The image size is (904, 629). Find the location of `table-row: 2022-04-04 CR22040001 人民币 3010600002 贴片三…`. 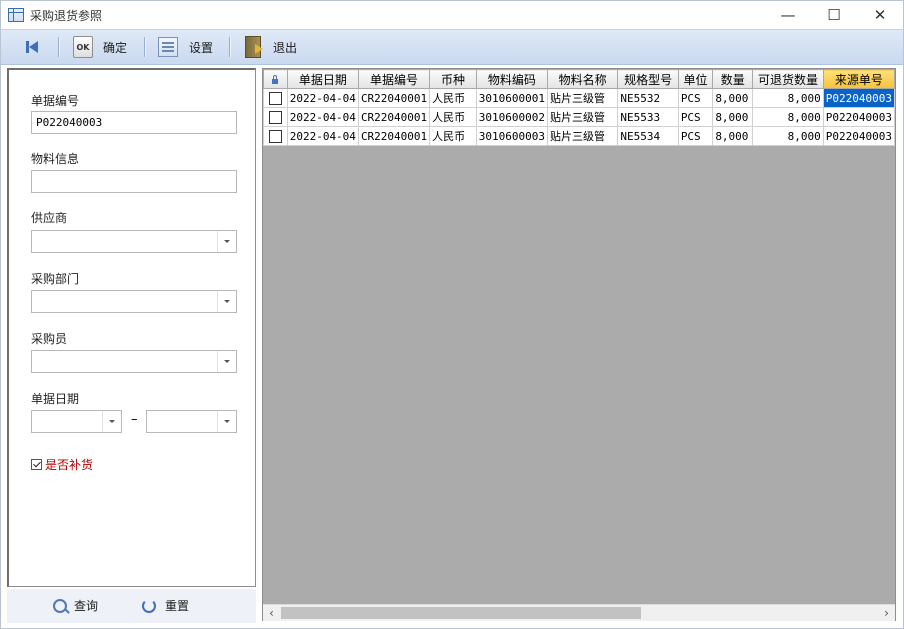

table-row: 2022-04-04 CR22040001 人民币 3010600002 贴片三… is located at coordinates (579, 117).